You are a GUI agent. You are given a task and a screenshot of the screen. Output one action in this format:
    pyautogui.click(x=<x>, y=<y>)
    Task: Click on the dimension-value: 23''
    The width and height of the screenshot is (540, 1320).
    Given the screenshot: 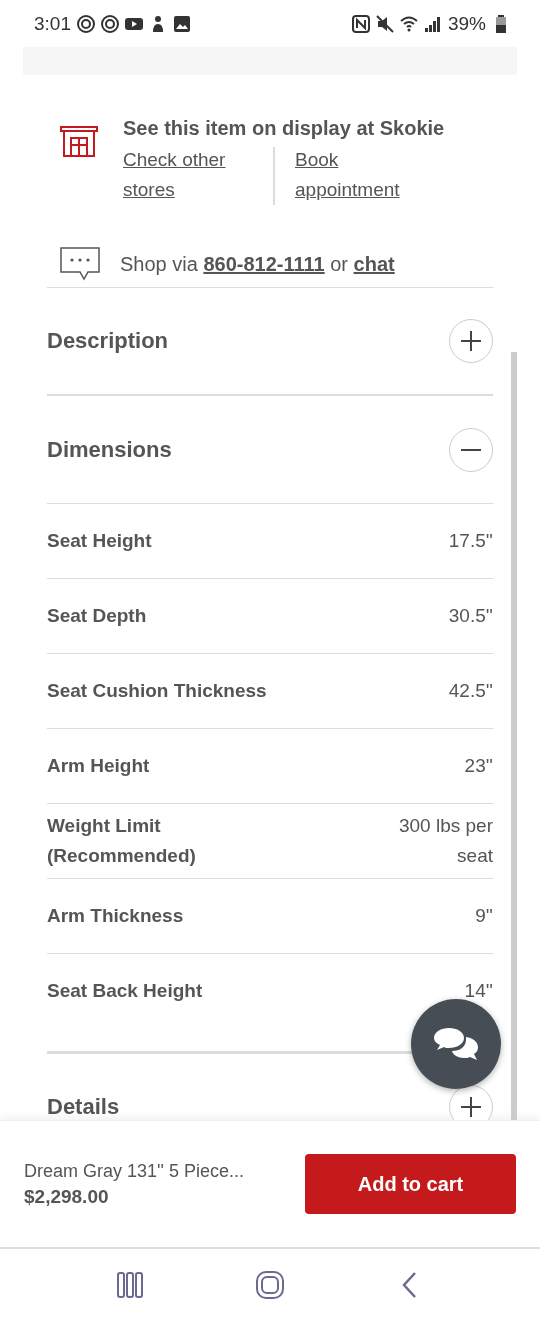 What is the action you would take?
    pyautogui.click(x=478, y=766)
    